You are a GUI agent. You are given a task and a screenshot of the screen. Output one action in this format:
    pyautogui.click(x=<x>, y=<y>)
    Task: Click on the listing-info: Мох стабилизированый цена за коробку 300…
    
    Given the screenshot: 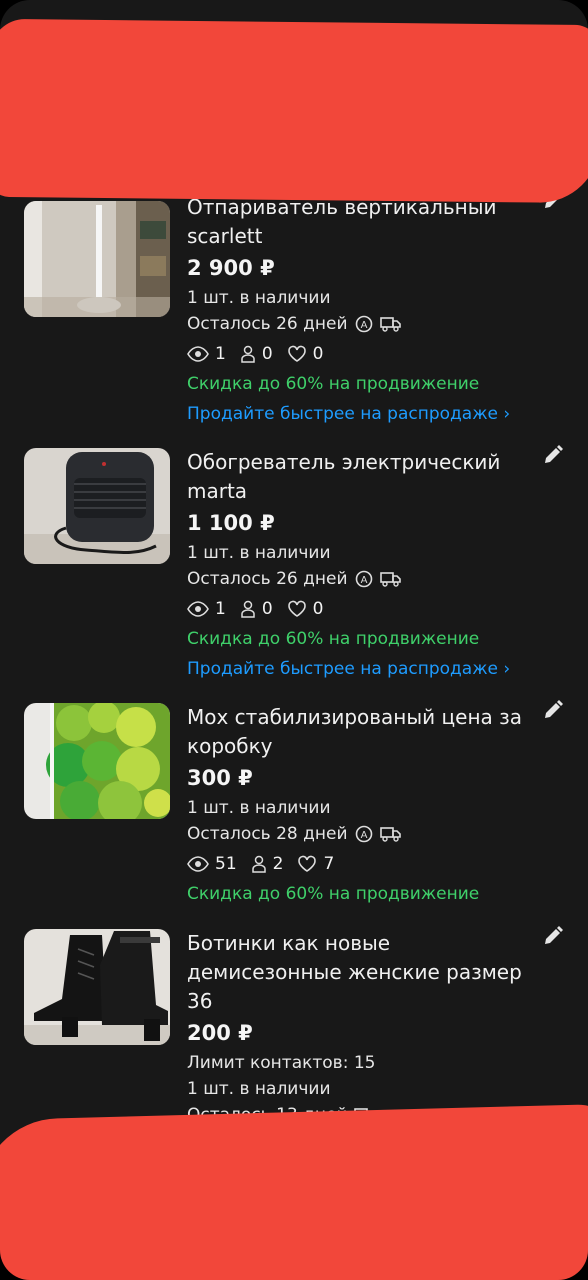 What is the action you would take?
    pyautogui.click(x=362, y=806)
    